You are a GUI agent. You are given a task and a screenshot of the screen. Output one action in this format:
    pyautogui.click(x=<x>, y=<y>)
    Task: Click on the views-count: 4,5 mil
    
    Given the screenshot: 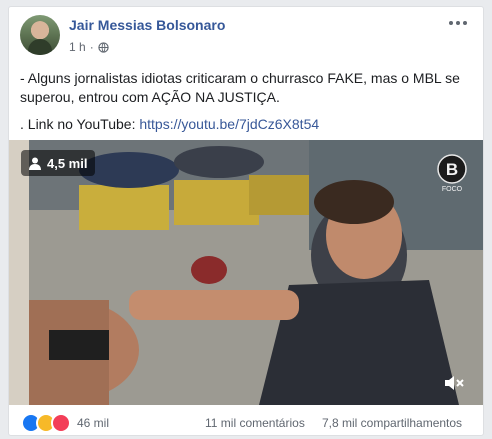 What is the action you would take?
    pyautogui.click(x=67, y=163)
    